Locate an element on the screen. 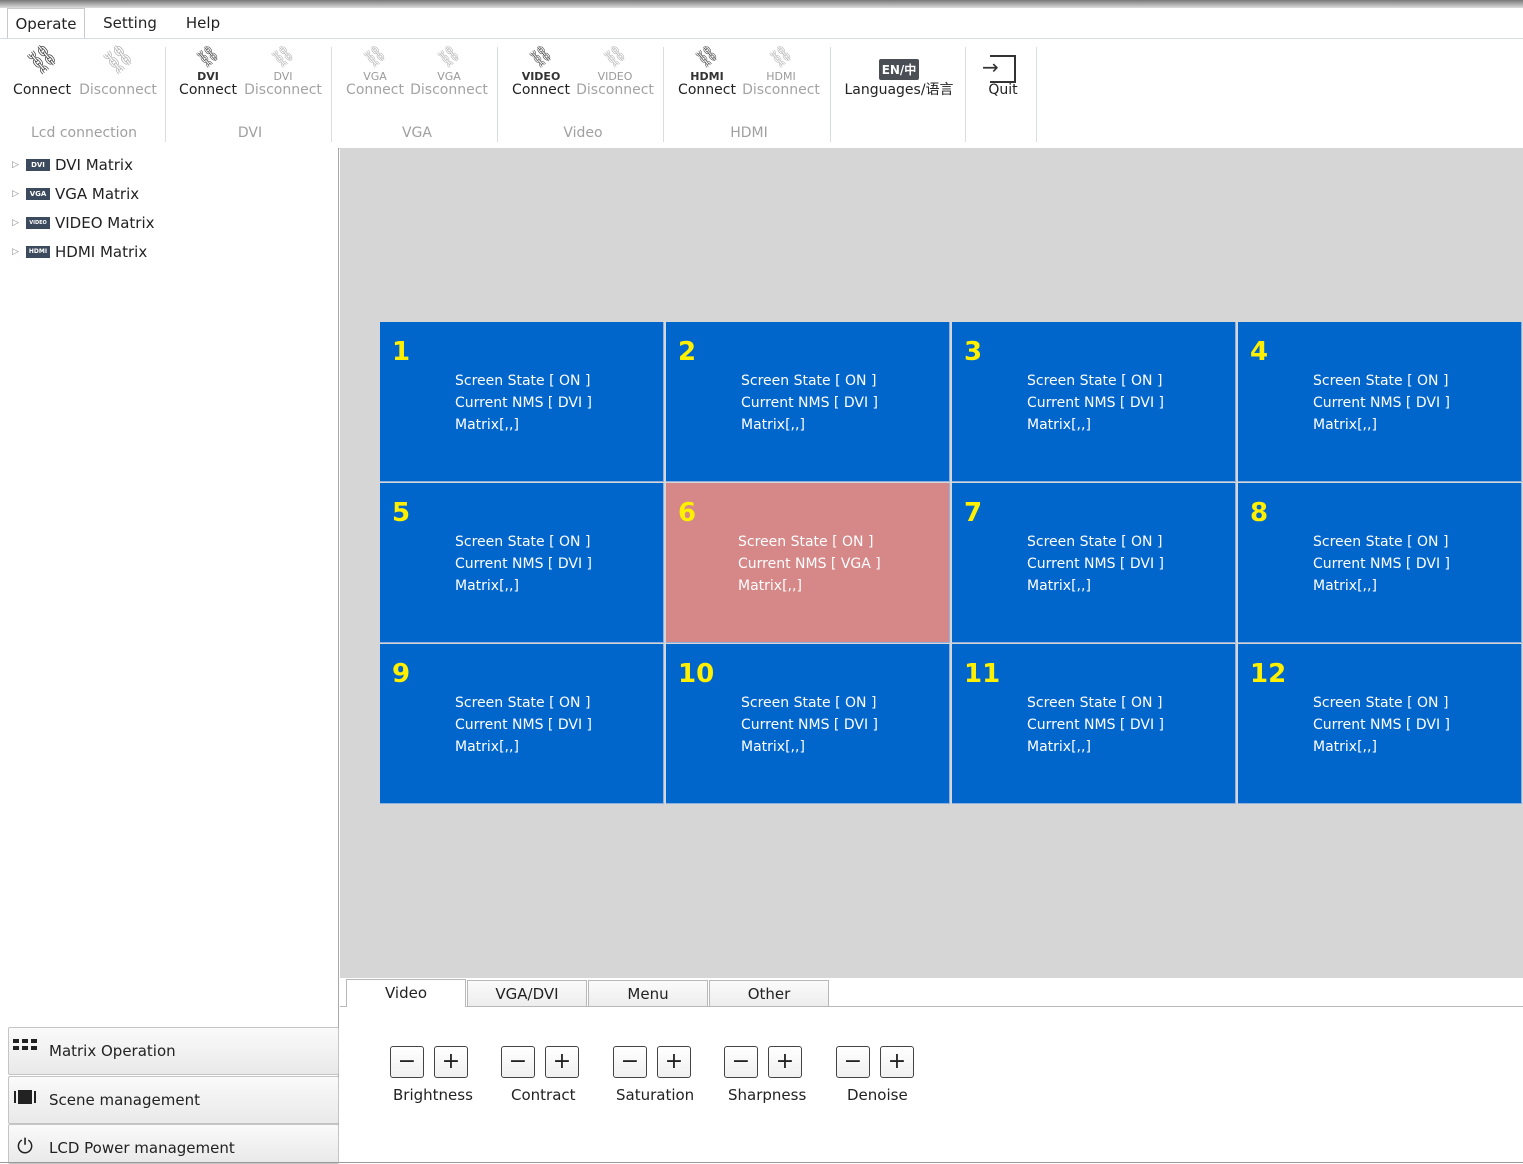  tab-menu: Menu is located at coordinates (648, 993).